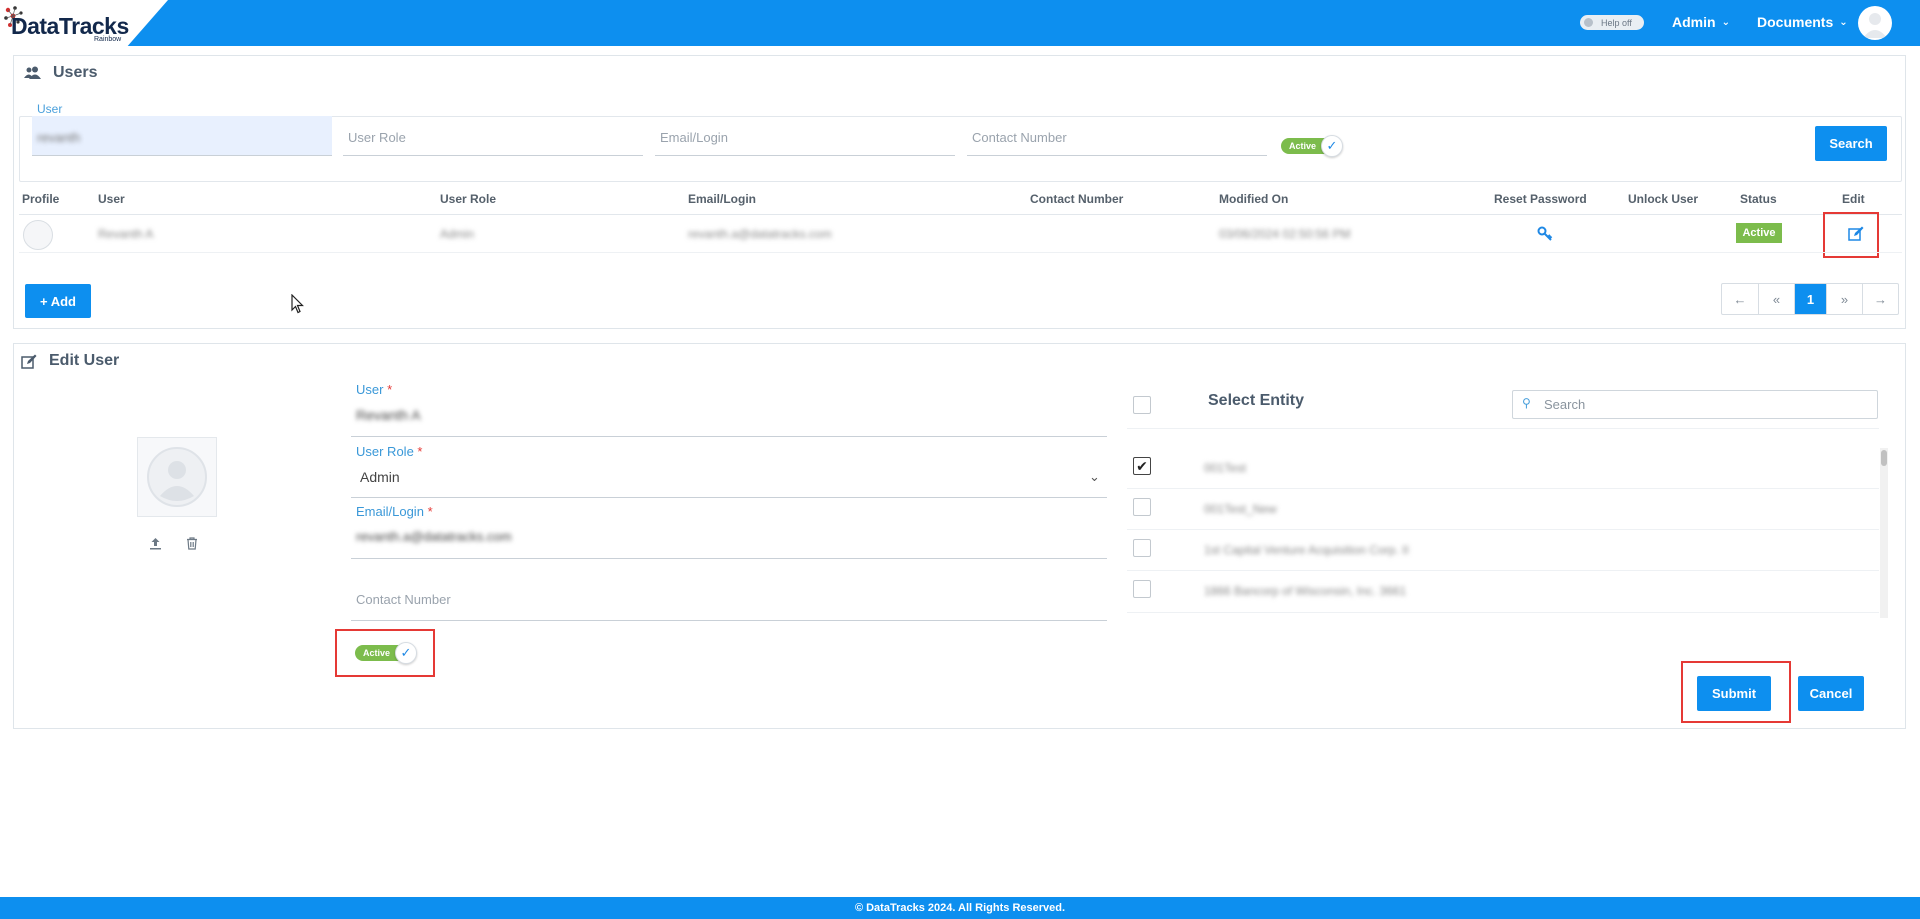 This screenshot has height=919, width=1920. I want to click on search-button: Search, so click(1851, 143).